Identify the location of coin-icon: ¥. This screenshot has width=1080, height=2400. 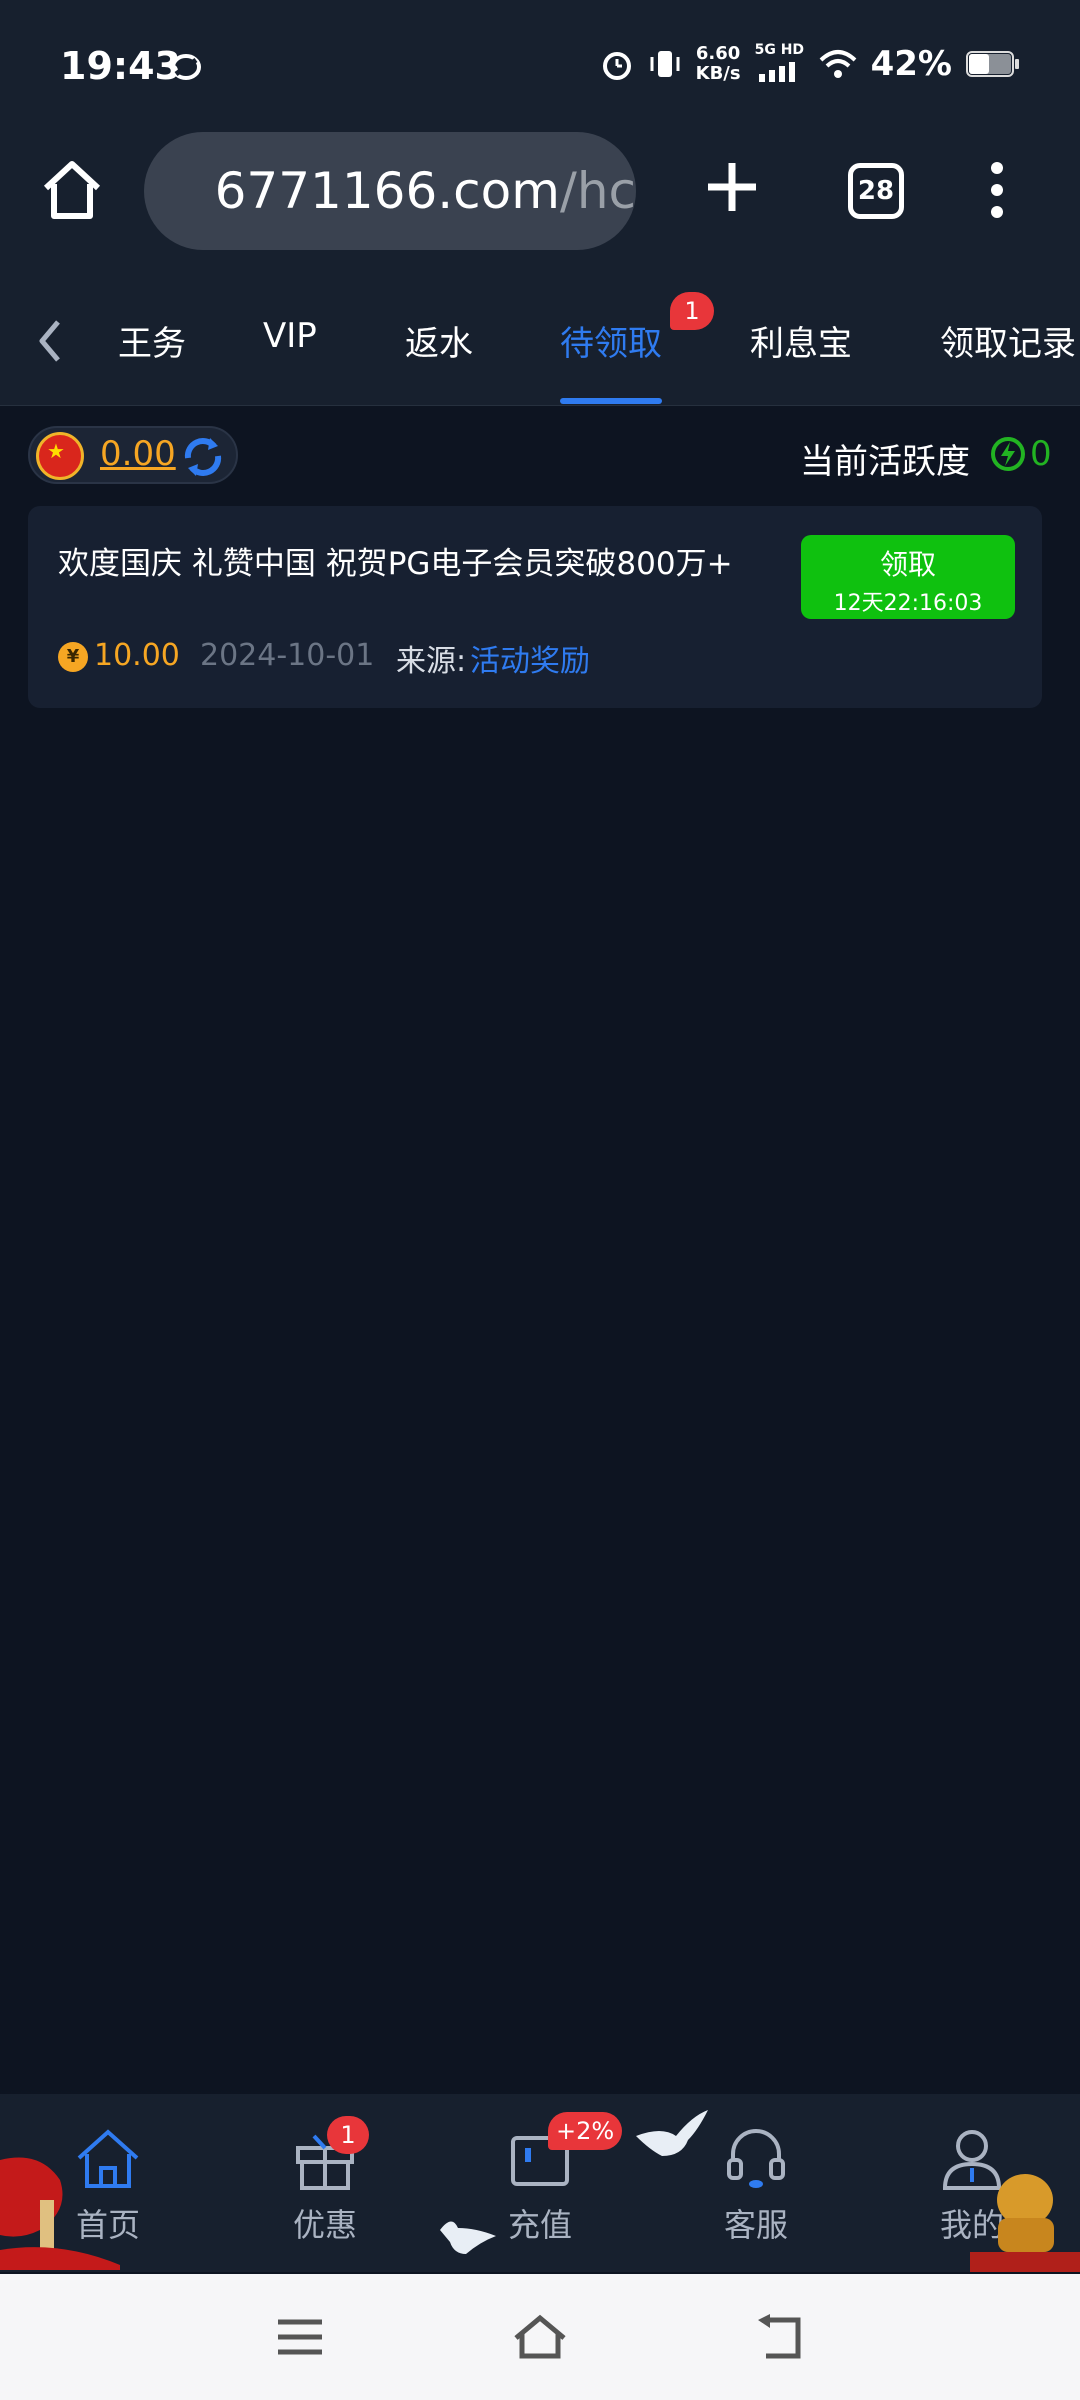
(73, 657).